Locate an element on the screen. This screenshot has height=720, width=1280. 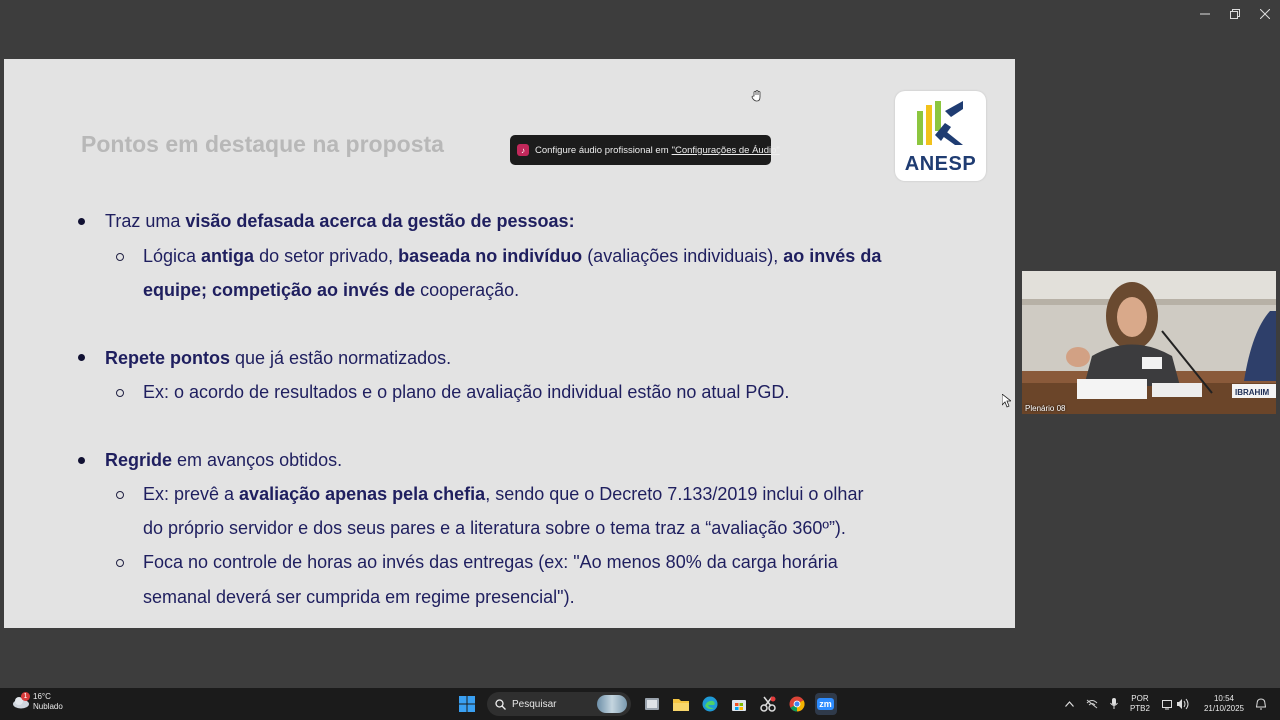
bullet-3: Regride em avanços obtidos. is located at coordinates (223, 460).